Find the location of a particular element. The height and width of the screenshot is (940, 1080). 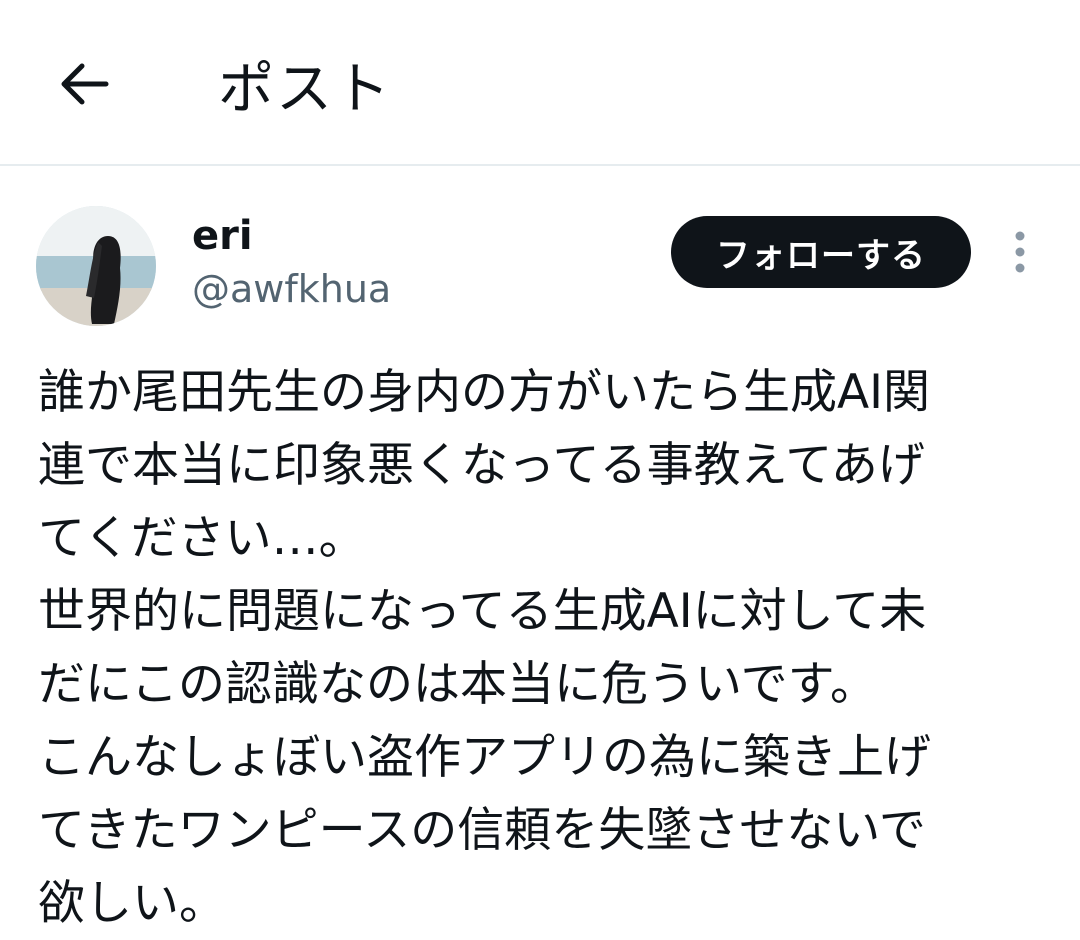

author-handle: @awfkhua is located at coordinates (291, 289).